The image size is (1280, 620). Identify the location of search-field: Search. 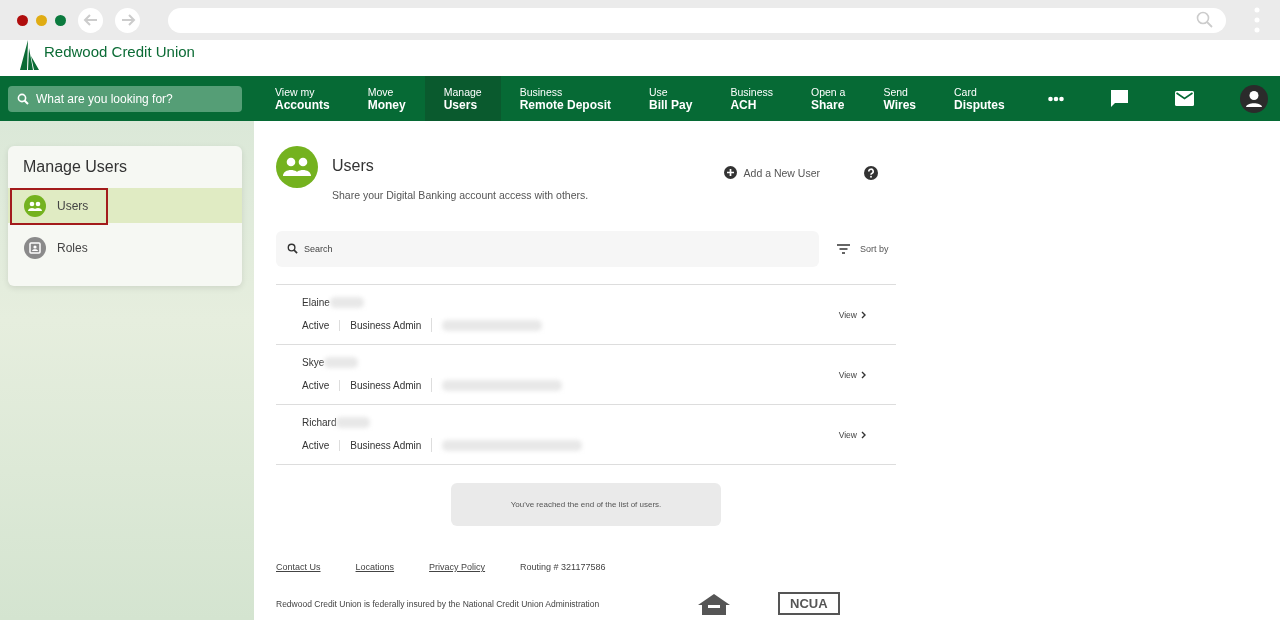
(547, 249).